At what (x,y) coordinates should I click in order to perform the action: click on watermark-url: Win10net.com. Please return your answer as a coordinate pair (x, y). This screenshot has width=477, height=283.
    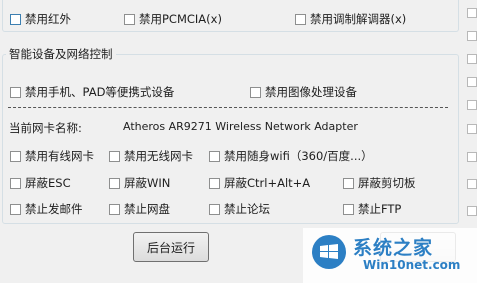
    Looking at the image, I should click on (412, 265).